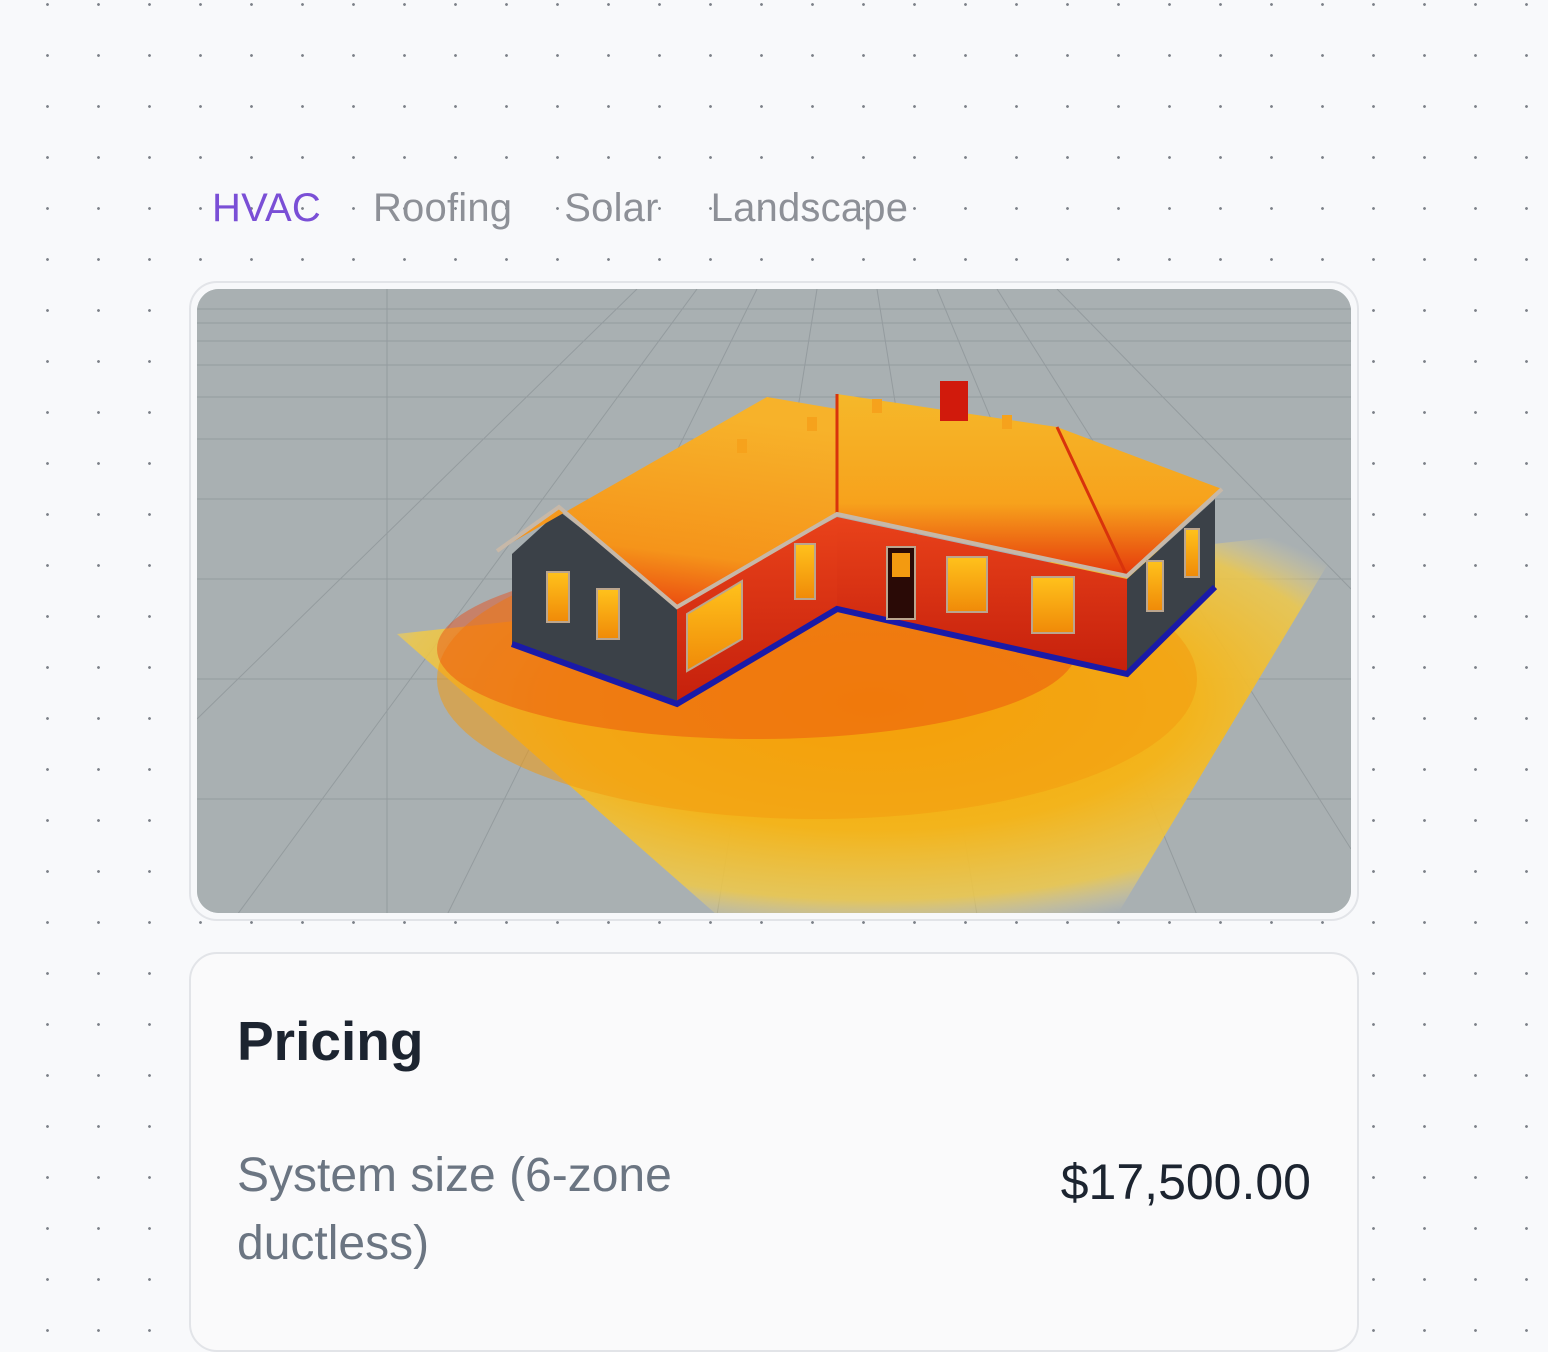  I want to click on line-item-price: $17,500.00, so click(1185, 1182).